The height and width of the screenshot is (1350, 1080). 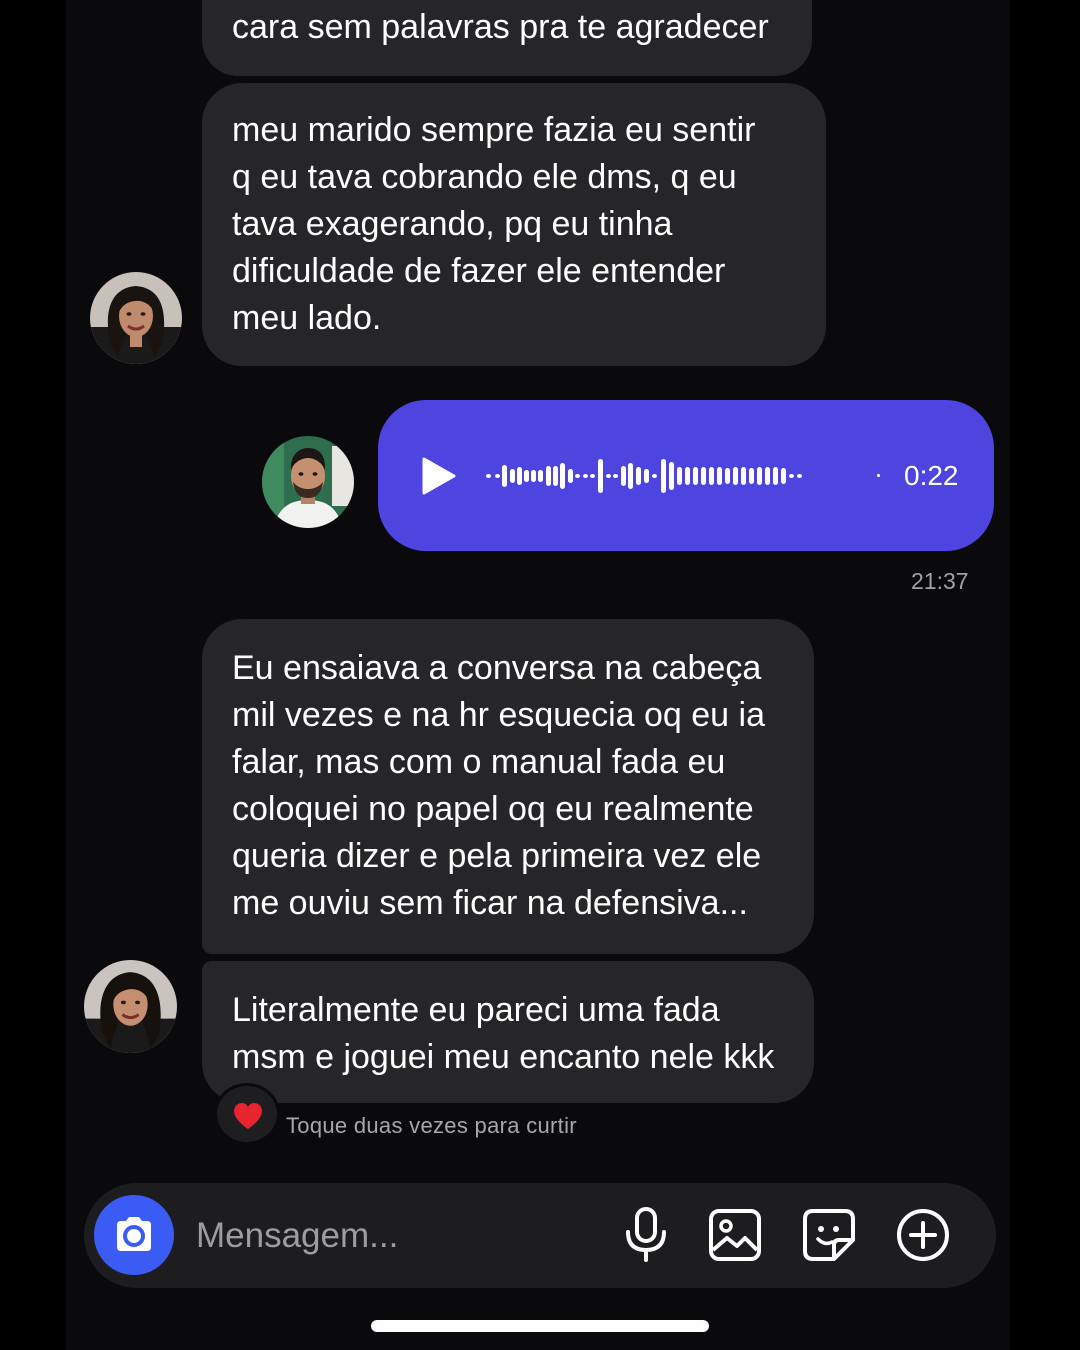 I want to click on voice-duration: 0:22, so click(x=931, y=475).